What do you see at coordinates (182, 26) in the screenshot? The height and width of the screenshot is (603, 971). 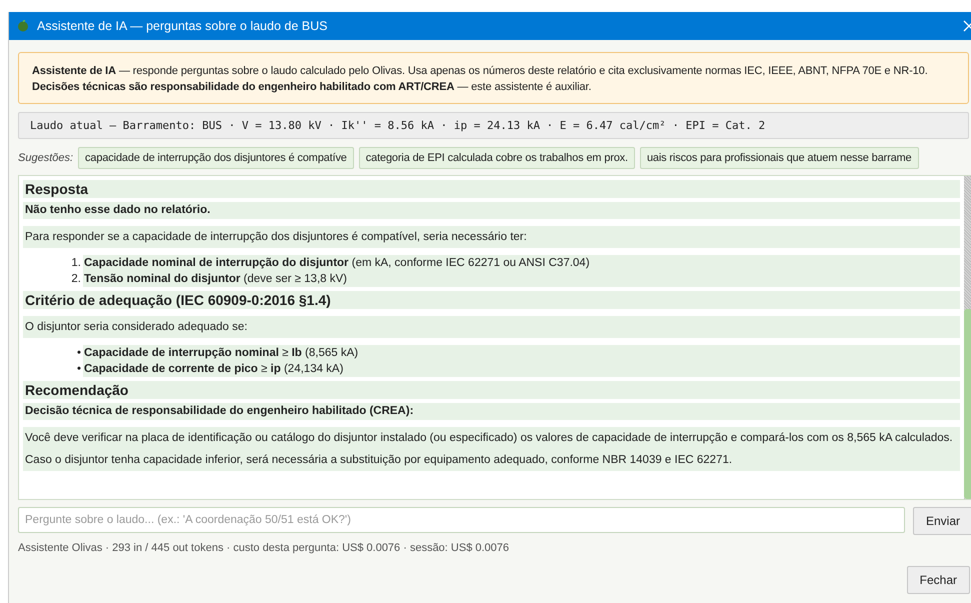 I see `window-title: Assistente de IA — perguntas sobre o laudo de BUS` at bounding box center [182, 26].